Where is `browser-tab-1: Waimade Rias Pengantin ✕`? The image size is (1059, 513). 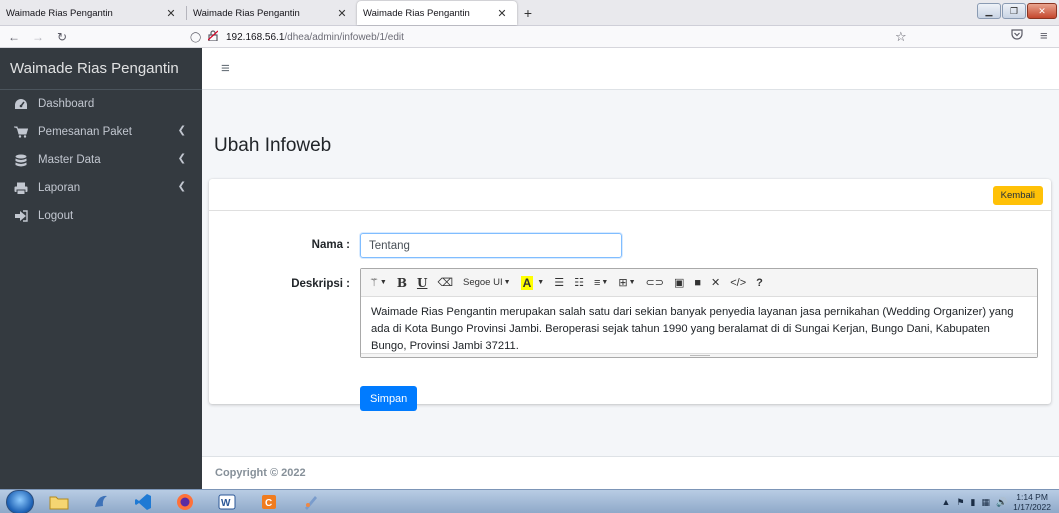
browser-tab-1: Waimade Rias Pengantin ✕ is located at coordinates (93, 13).